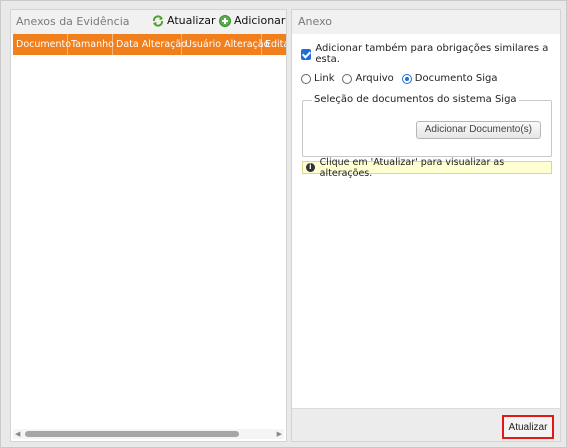 This screenshot has width=567, height=448. What do you see at coordinates (306, 54) in the screenshot?
I see `similar-obligations-checkbox` at bounding box center [306, 54].